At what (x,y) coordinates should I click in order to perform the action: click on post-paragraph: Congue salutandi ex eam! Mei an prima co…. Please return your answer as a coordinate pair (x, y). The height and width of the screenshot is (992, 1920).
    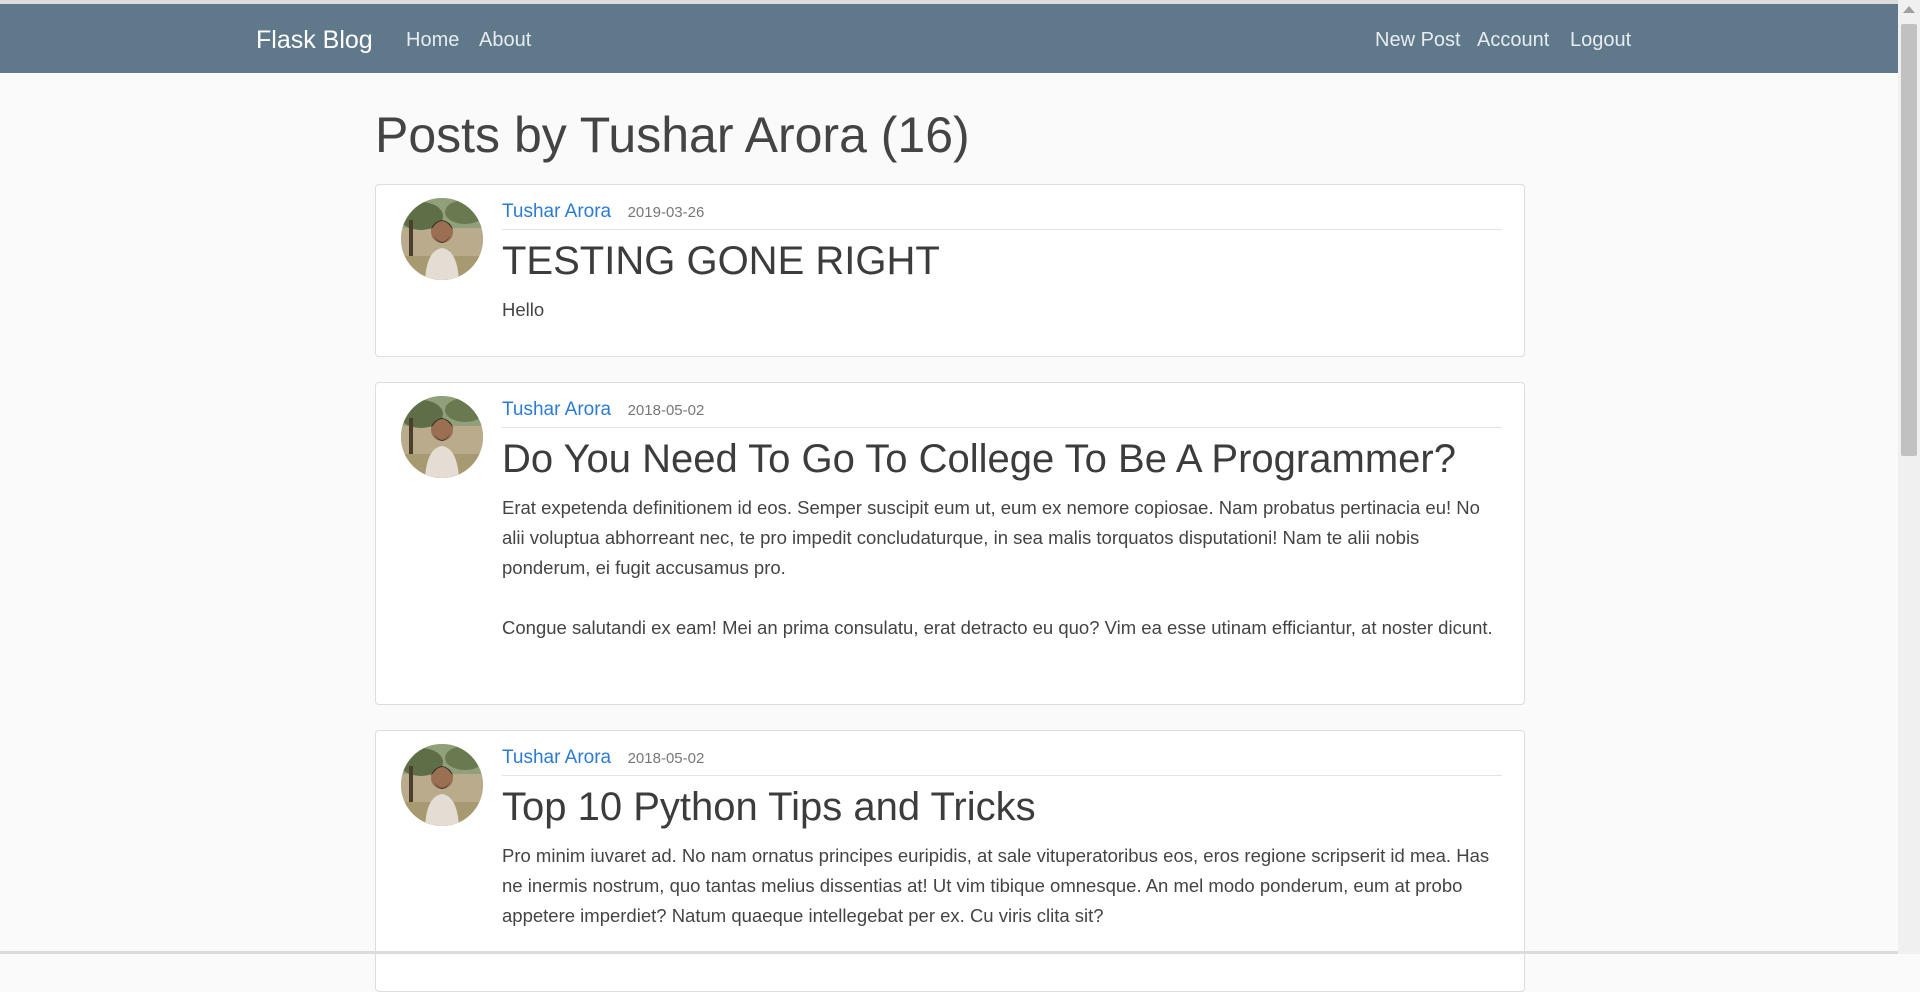
    Looking at the image, I should click on (997, 627).